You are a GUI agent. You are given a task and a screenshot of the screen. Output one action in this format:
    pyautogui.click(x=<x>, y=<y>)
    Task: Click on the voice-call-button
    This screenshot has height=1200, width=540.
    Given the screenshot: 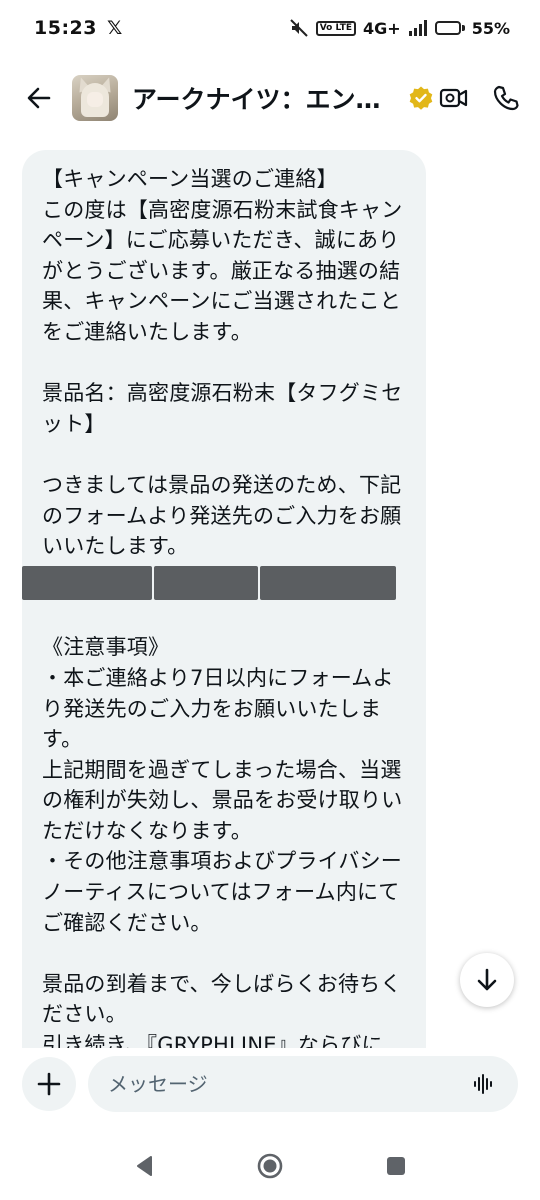 What is the action you would take?
    pyautogui.click(x=506, y=98)
    